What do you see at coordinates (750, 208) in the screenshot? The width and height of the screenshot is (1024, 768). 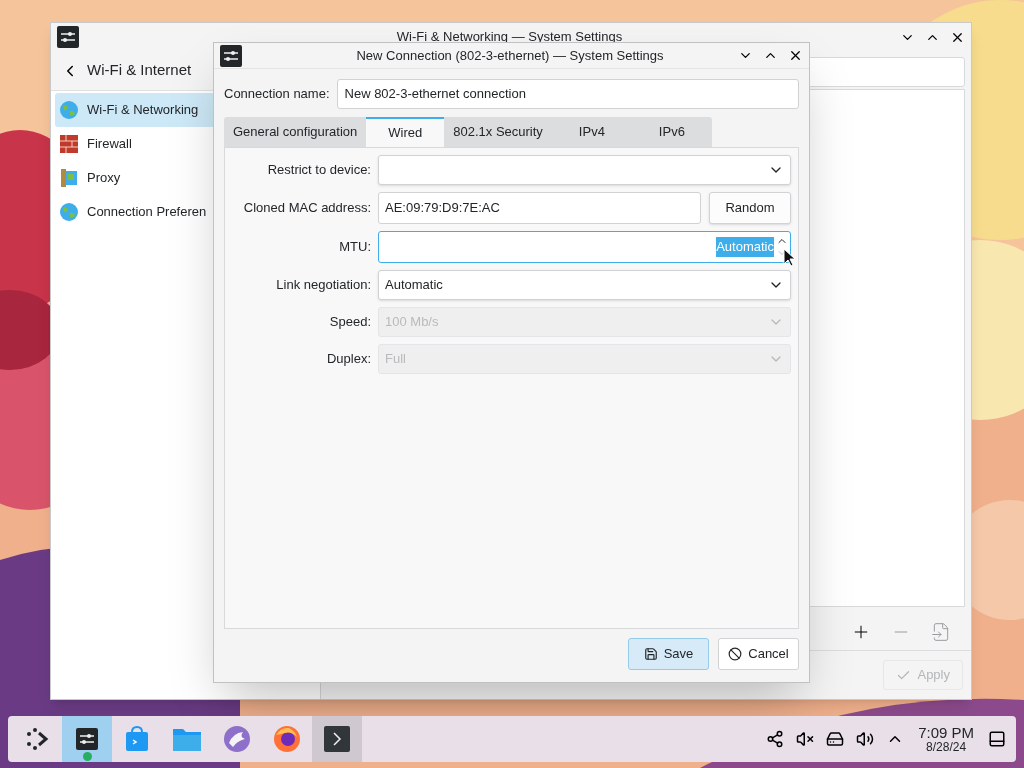 I see `random-button: Random` at bounding box center [750, 208].